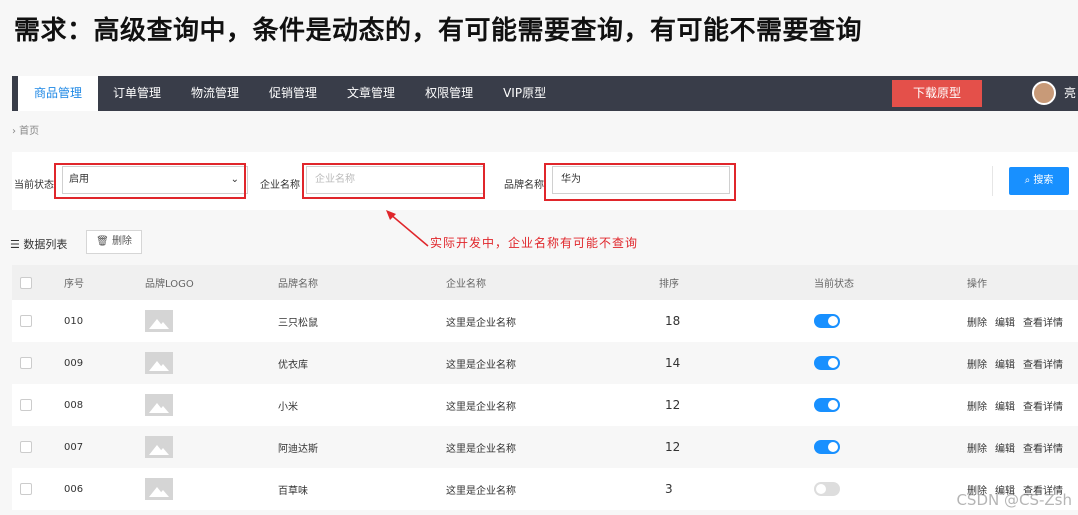  Describe the element at coordinates (545, 282) in the screenshot. I see `table-header: 序号 品牌LOGO 品牌名称 企业名称 排序 当前状态 操作` at that location.